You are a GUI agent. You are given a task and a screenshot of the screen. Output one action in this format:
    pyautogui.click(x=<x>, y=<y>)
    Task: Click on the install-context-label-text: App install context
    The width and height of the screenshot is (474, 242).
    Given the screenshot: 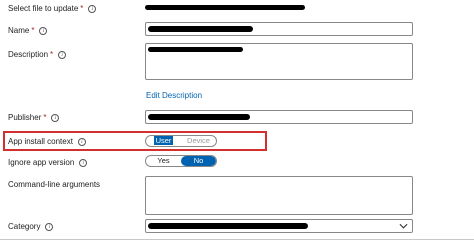 What is the action you would take?
    pyautogui.click(x=40, y=141)
    